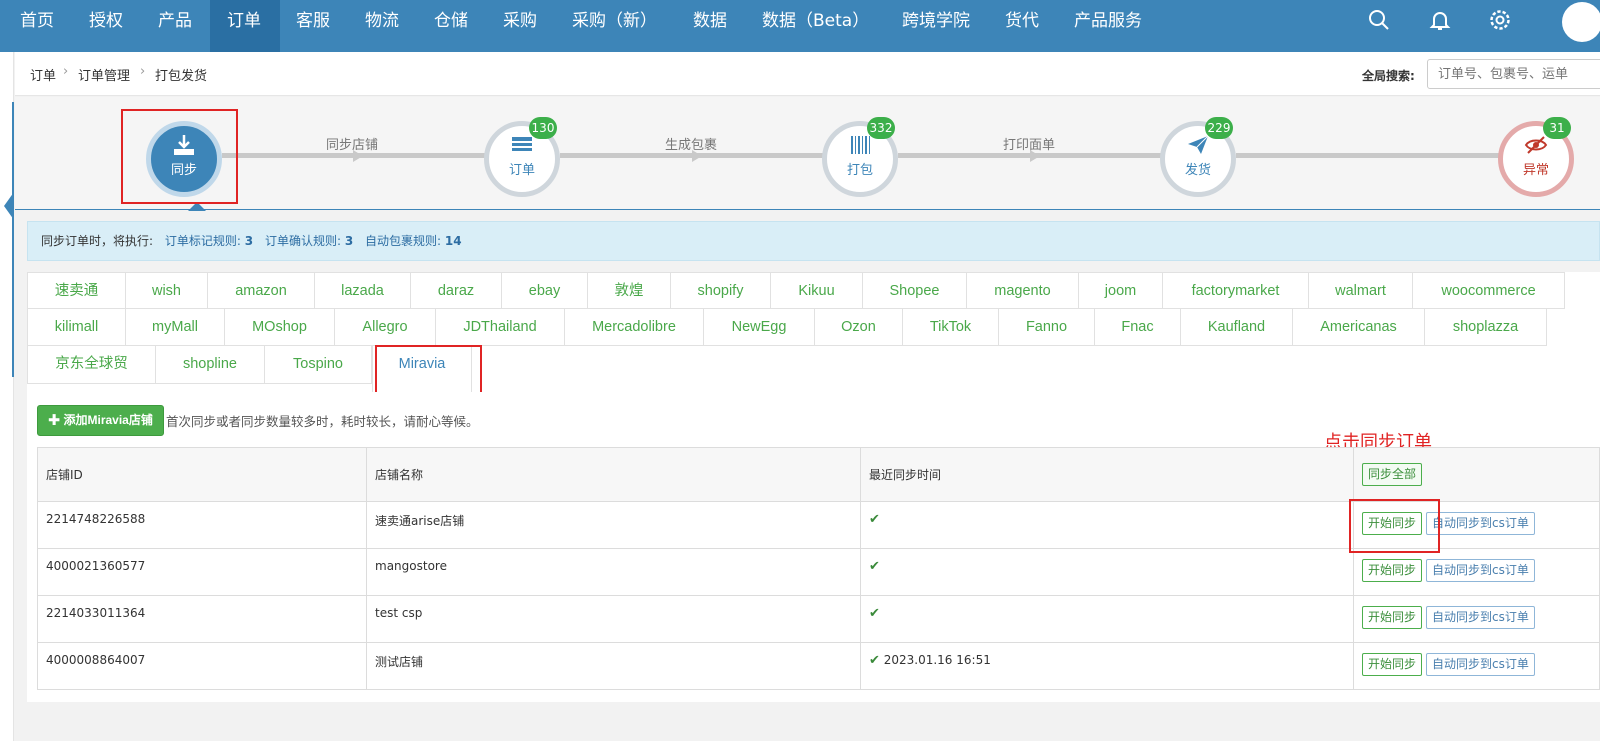  Describe the element at coordinates (91, 365) in the screenshot. I see `platform-tab: 京东全球贸` at that location.